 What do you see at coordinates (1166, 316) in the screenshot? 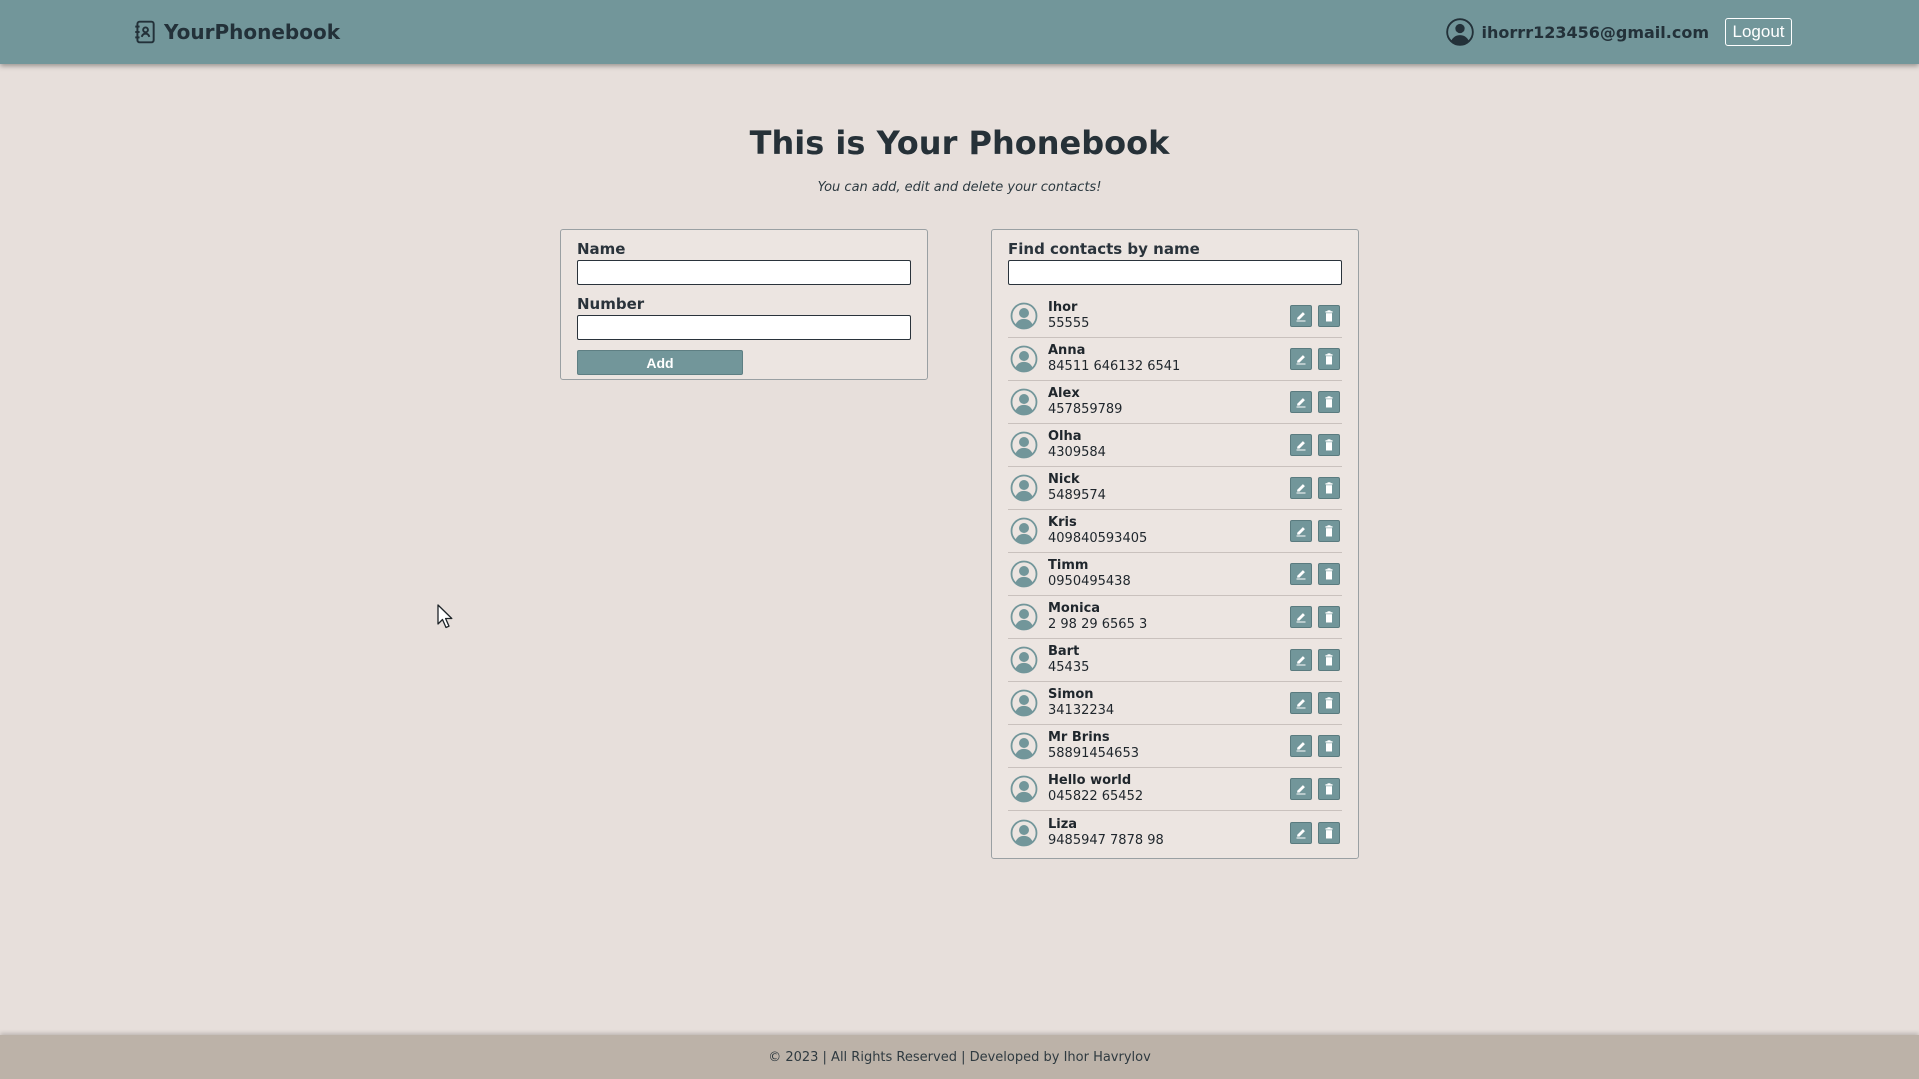
I see `contact-info: Ihor 55555` at bounding box center [1166, 316].